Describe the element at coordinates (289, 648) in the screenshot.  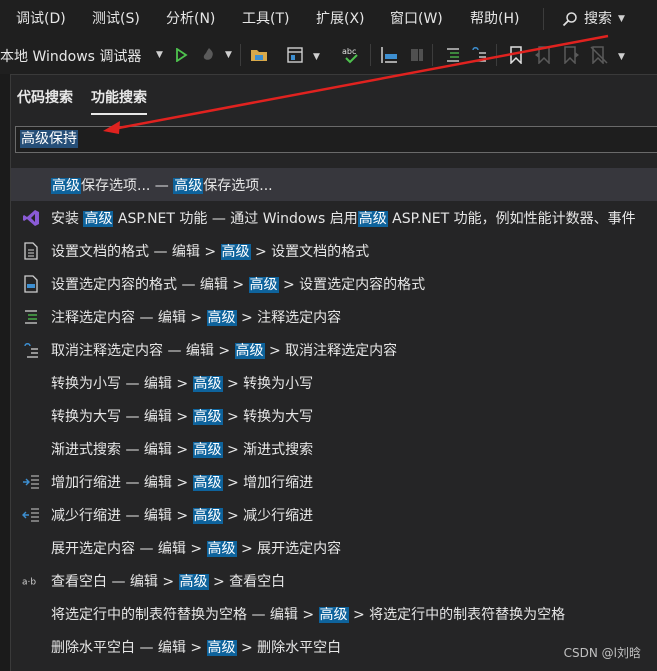
I see `result-text: > 删除水平空白` at that location.